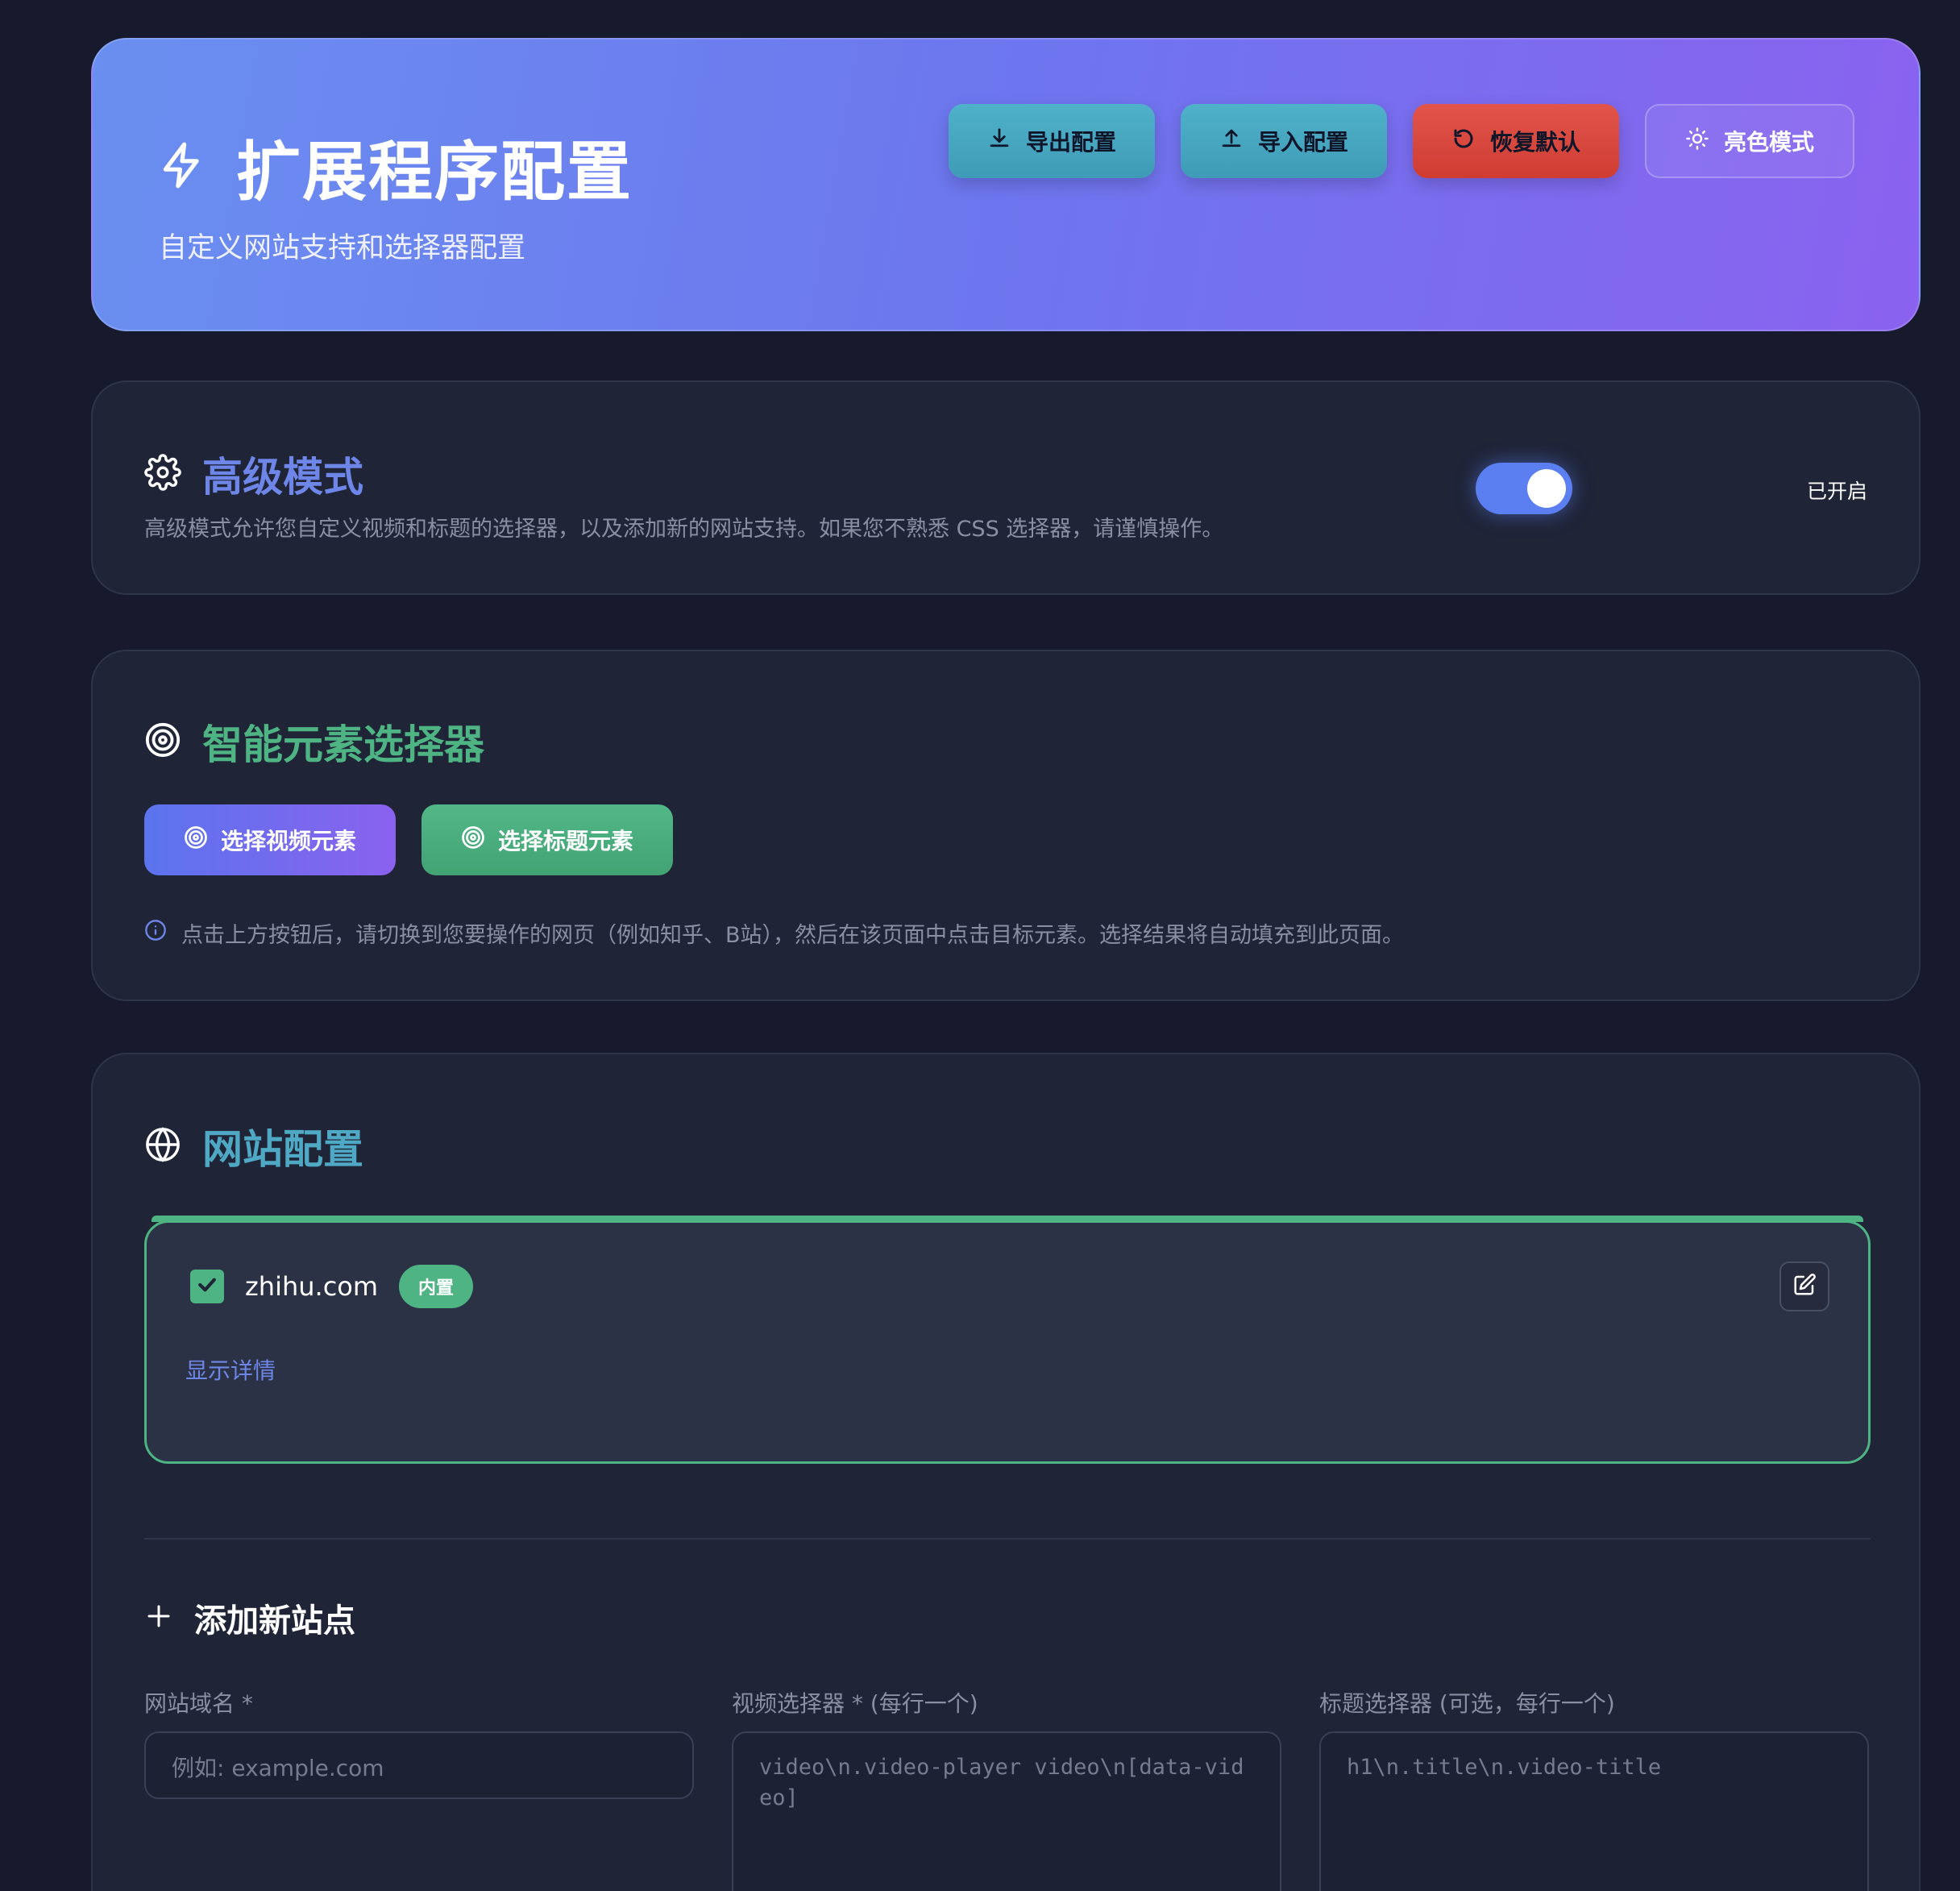  Describe the element at coordinates (182, 167) in the screenshot. I see `lightning-icon` at that location.